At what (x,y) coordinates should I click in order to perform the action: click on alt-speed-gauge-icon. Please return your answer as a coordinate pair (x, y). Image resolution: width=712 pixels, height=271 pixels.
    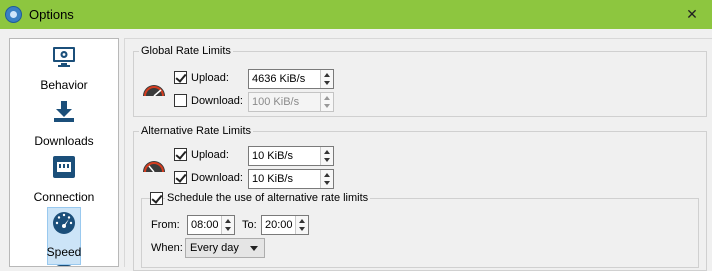
    Looking at the image, I should click on (154, 167).